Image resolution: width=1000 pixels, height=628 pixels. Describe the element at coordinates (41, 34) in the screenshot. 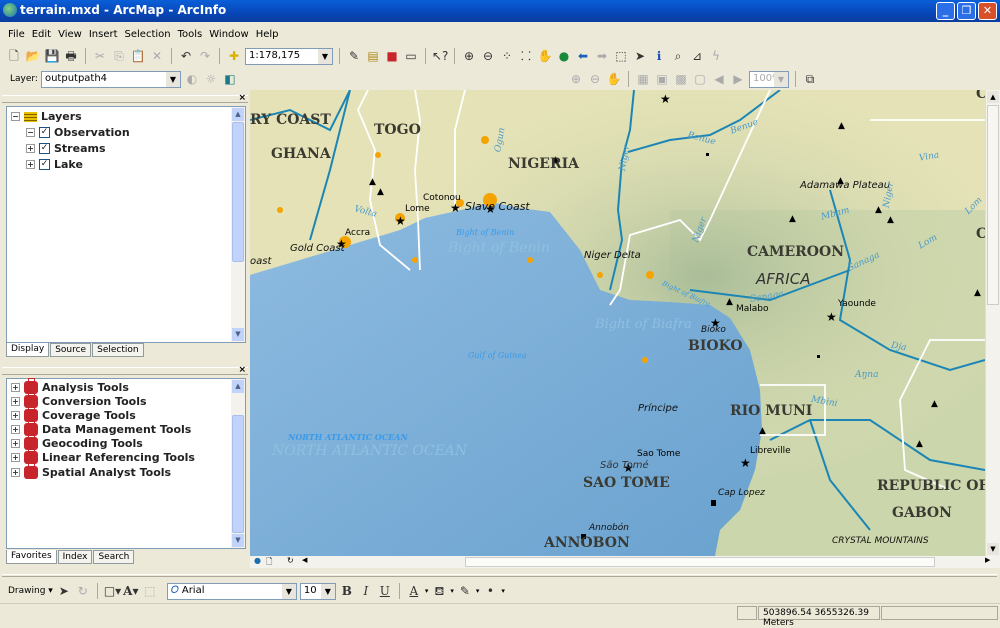

I see `menu-edit: Edit` at that location.